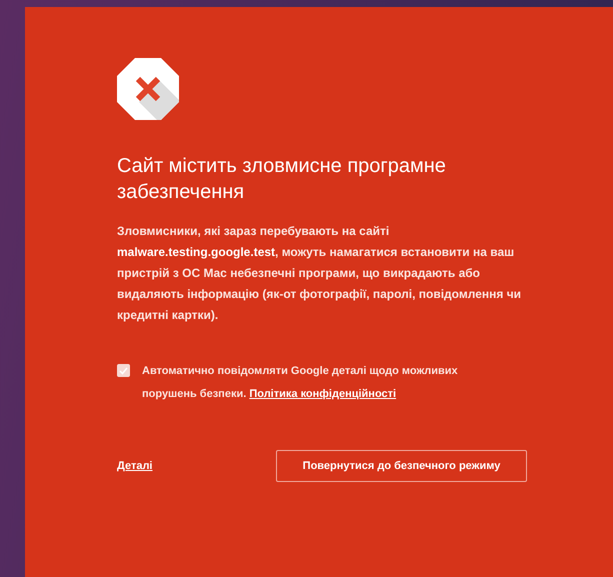 This screenshot has width=613, height=577. I want to click on privacy-policy-link: Політика конфіденційності, so click(322, 394).